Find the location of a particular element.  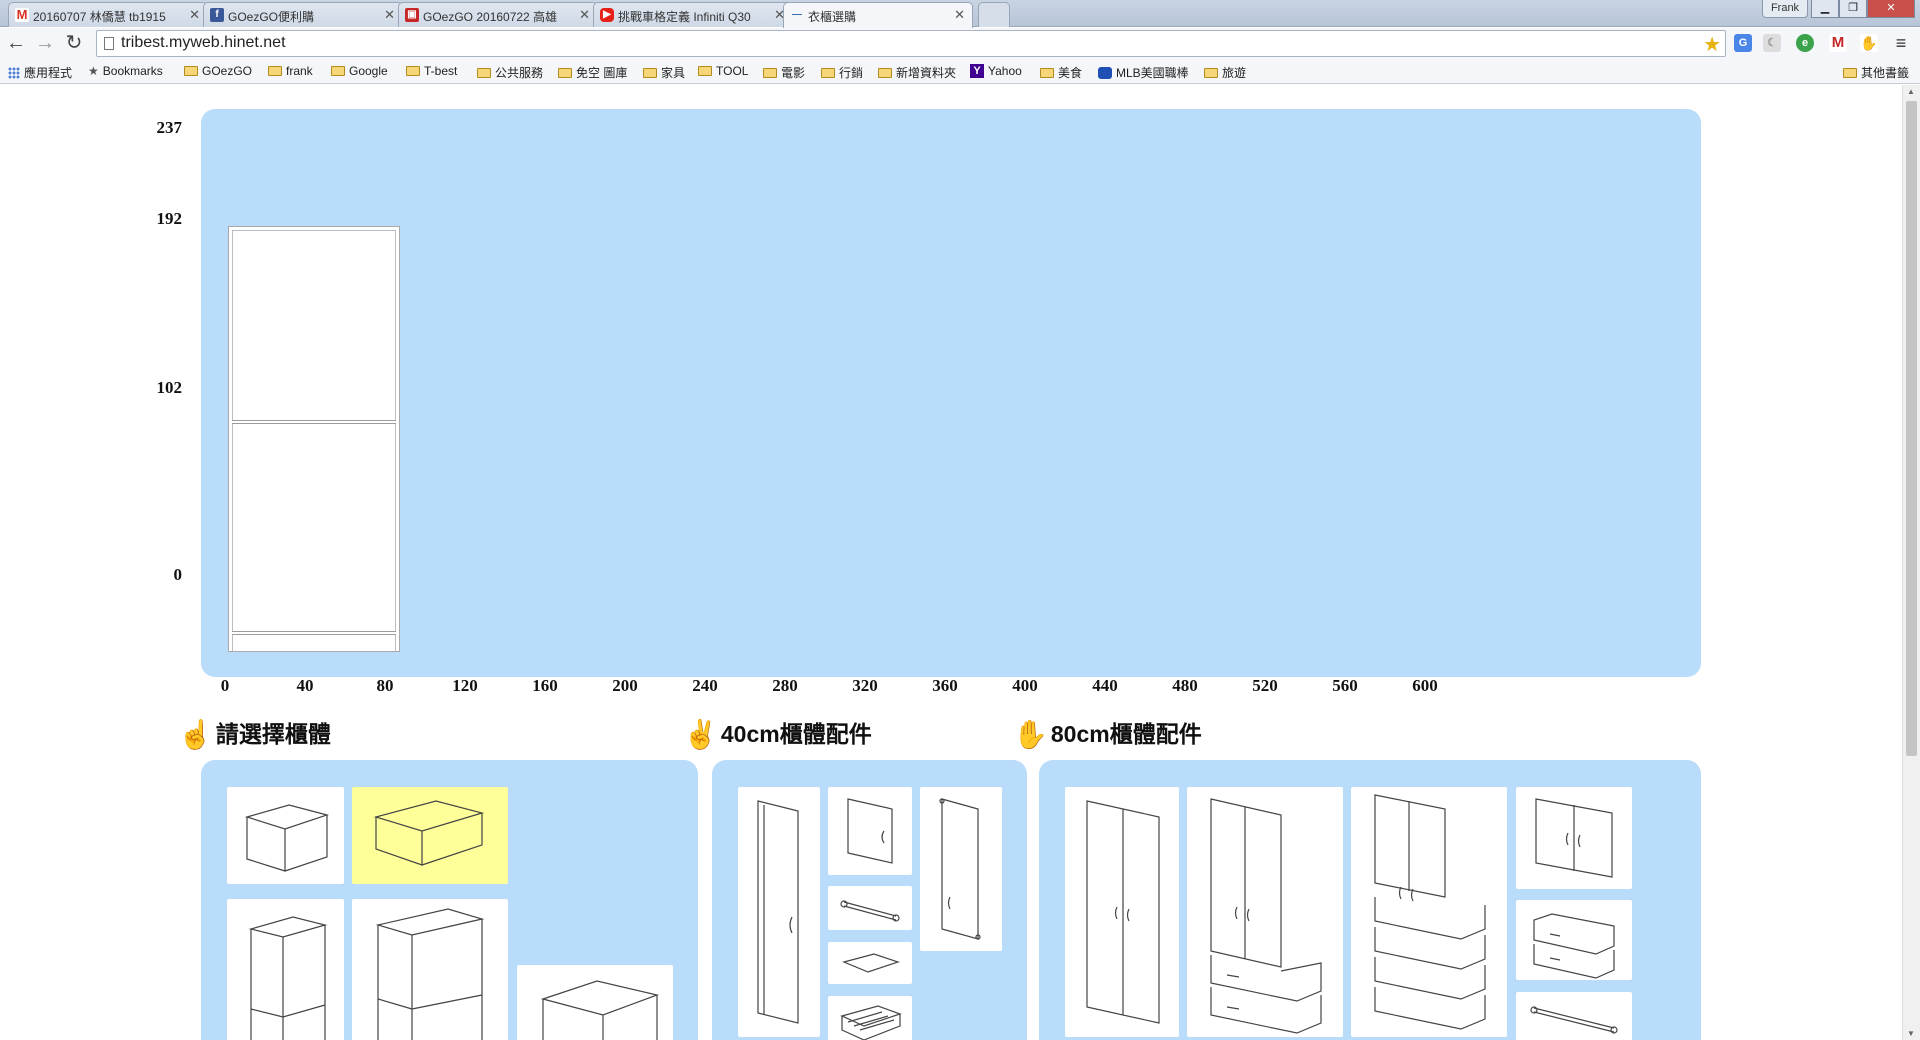

cabinet-option-40-short is located at coordinates (285, 835).